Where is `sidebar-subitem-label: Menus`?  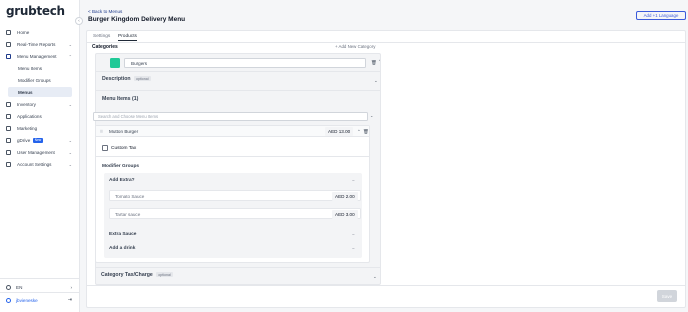 sidebar-subitem-label: Menus is located at coordinates (25, 92).